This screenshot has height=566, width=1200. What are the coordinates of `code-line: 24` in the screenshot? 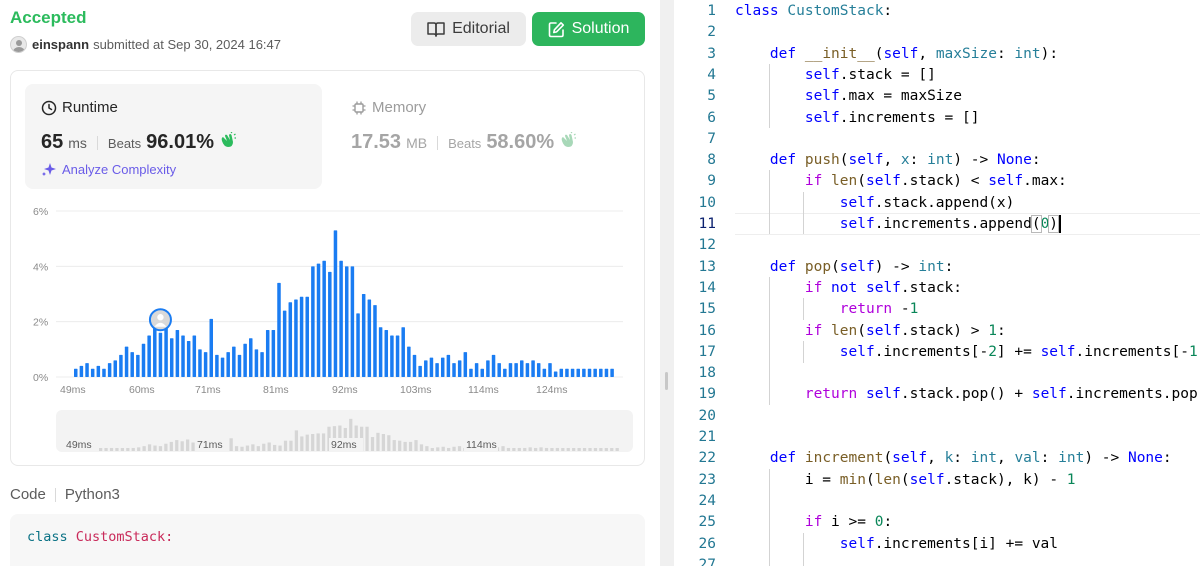 It's located at (937, 501).